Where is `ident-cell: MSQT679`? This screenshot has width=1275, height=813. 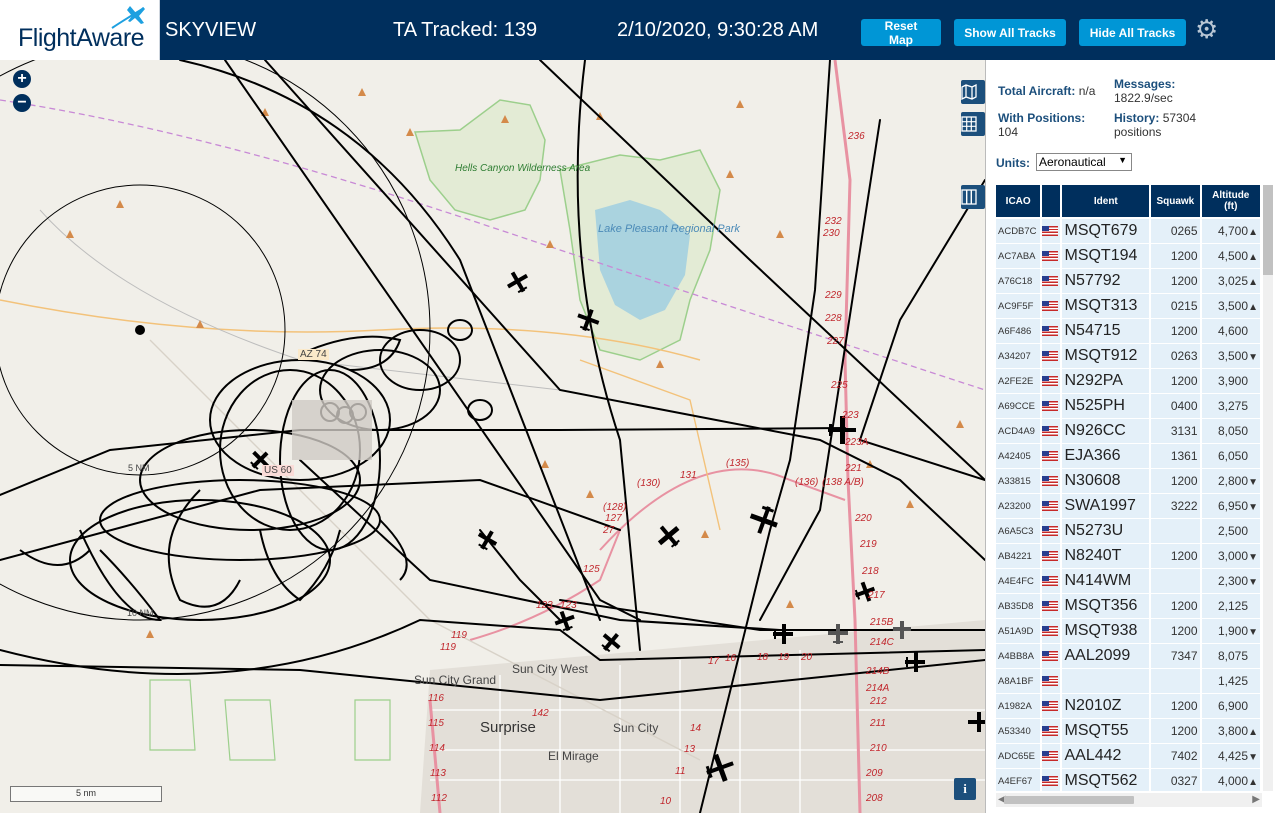 ident-cell: MSQT679 is located at coordinates (1106, 231).